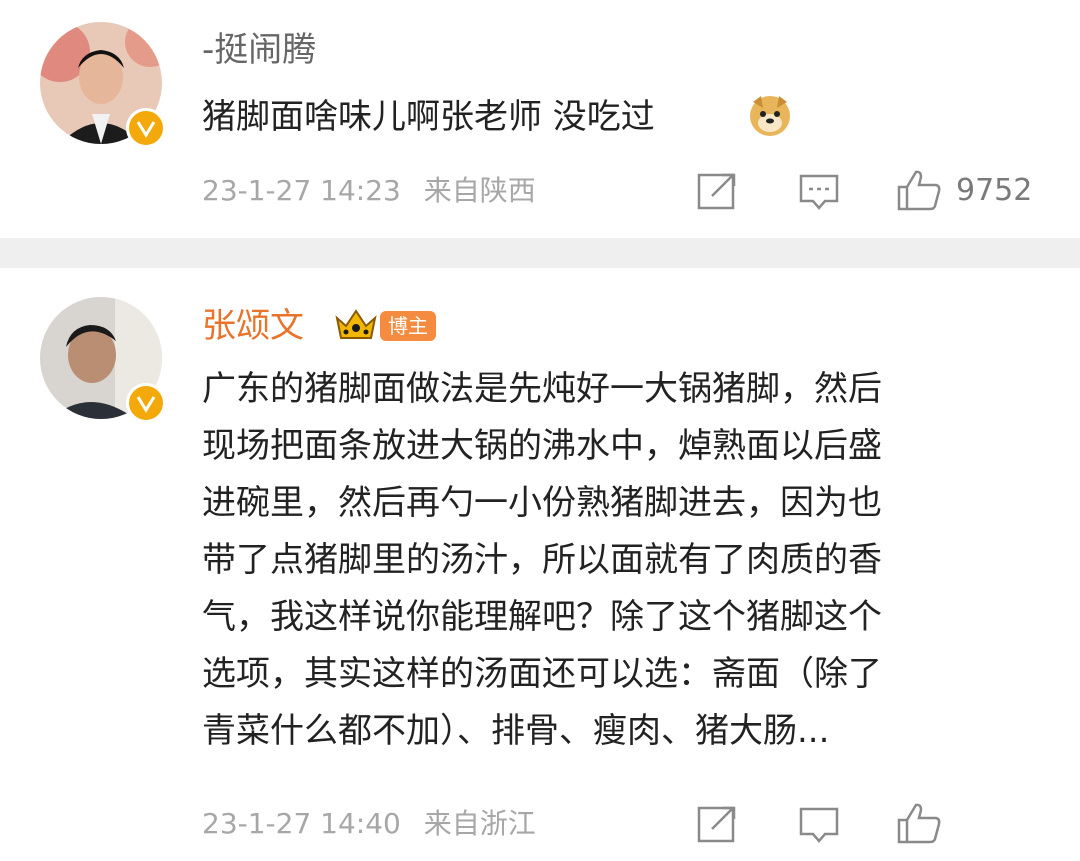 The image size is (1080, 861). I want to click on crown-icon, so click(356, 326).